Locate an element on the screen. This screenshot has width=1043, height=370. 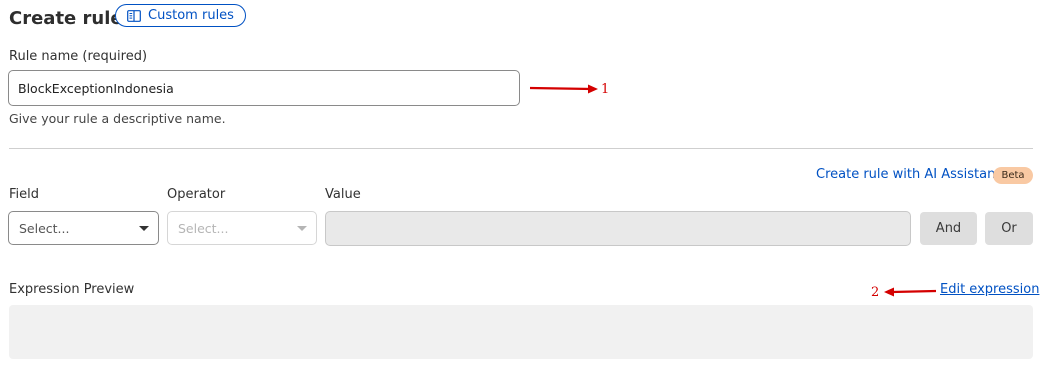
custom-rules-label: Custom rules is located at coordinates (191, 15).